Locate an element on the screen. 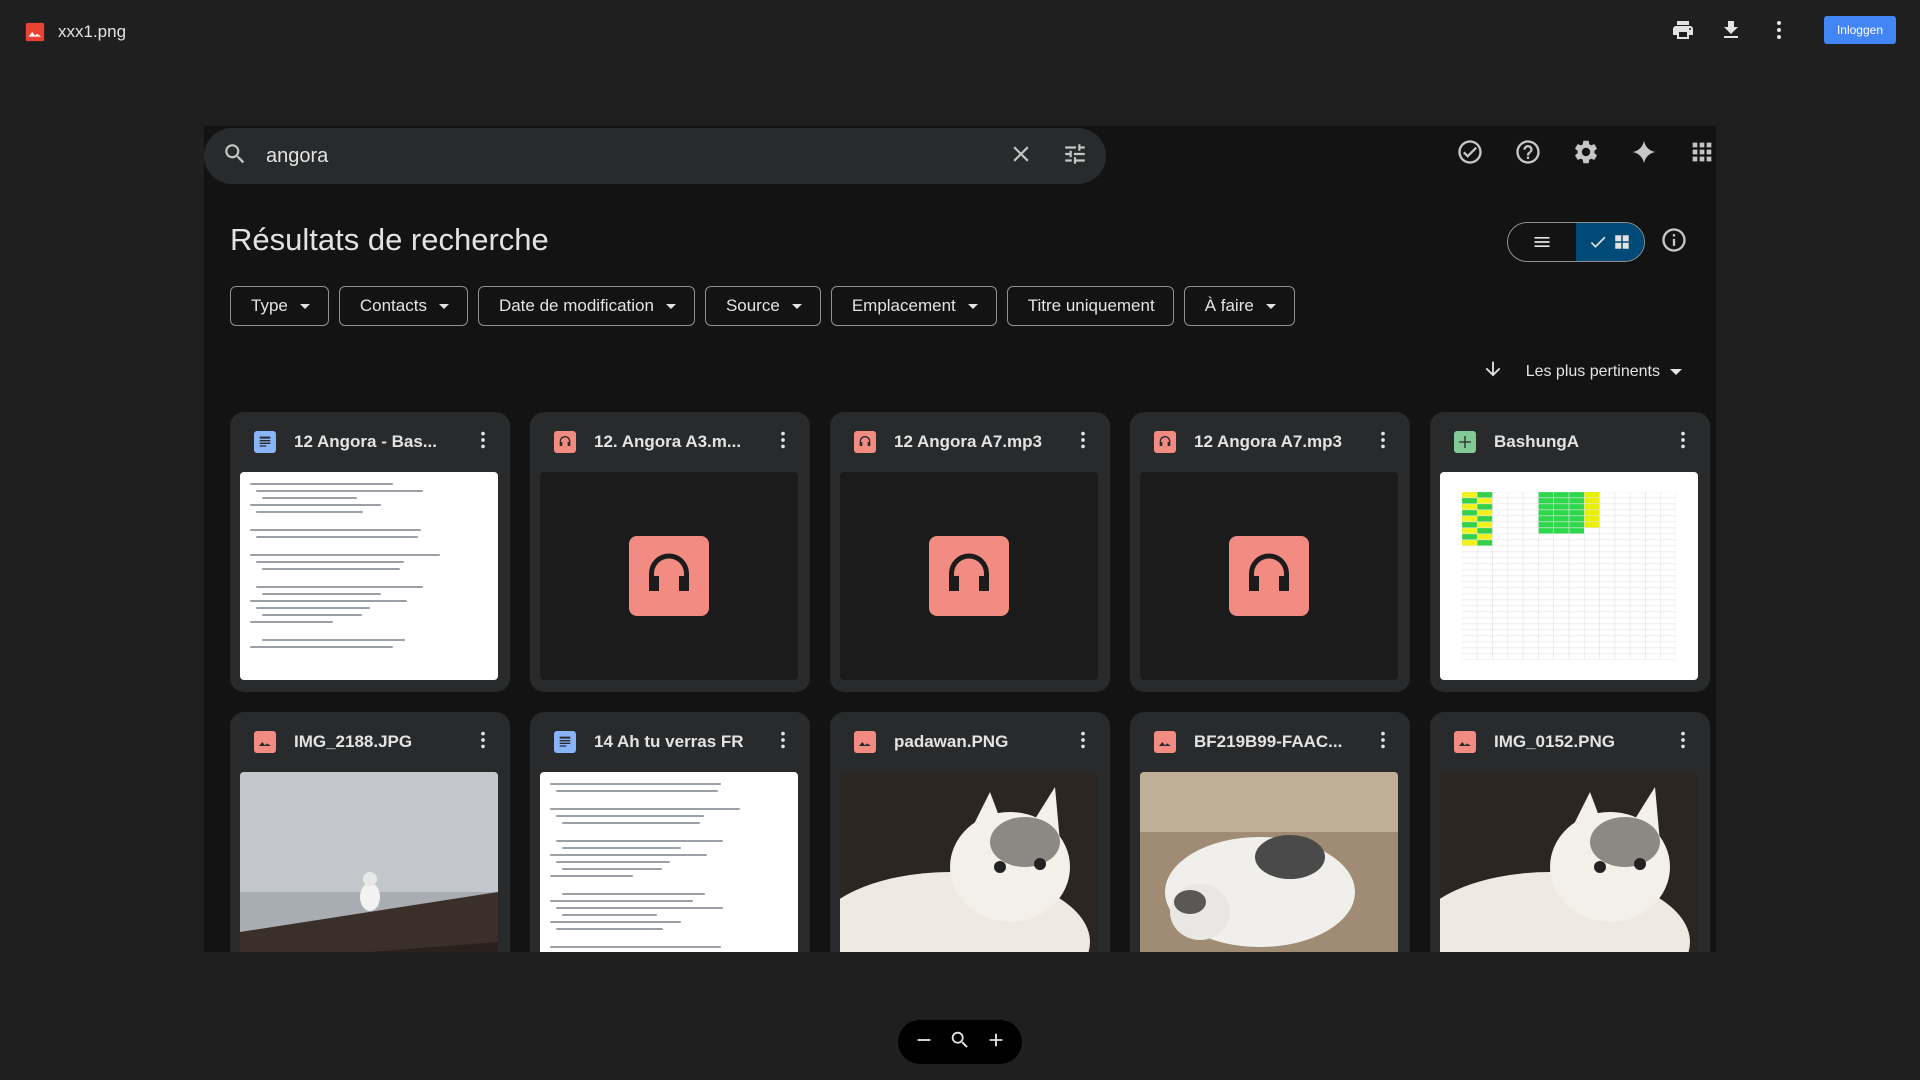 Image resolution: width=1920 pixels, height=1080 pixels. file-name: 14 Ah tu verras FR is located at coordinates (669, 741).